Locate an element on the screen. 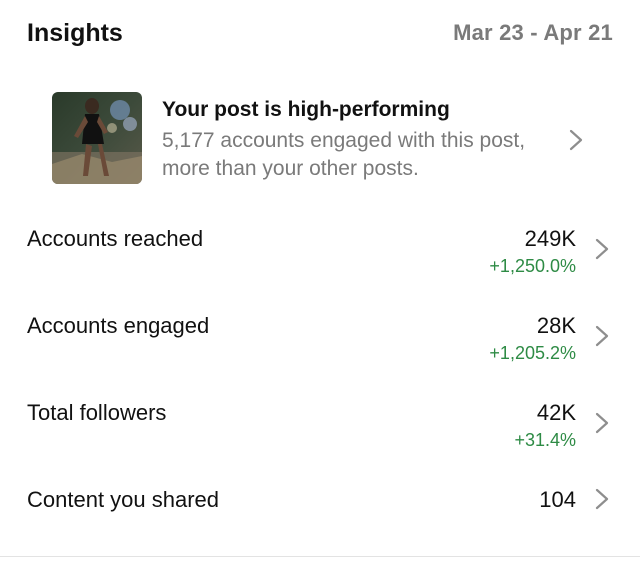  page-title: Insights is located at coordinates (75, 33).